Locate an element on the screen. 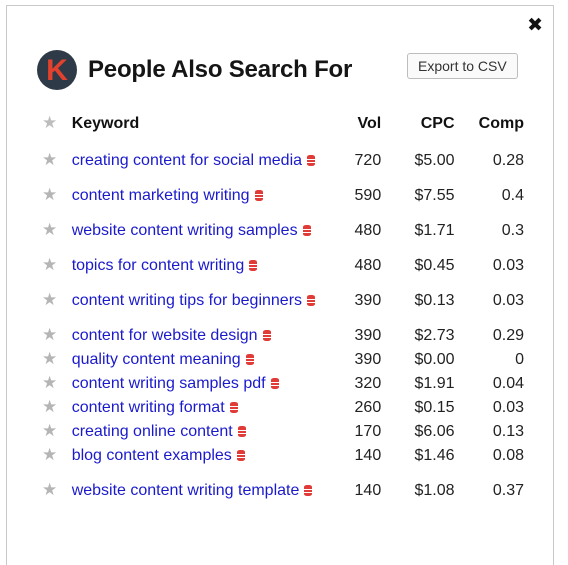 This screenshot has width=568, height=565. table-row: ★ content writing samples pdf 320 $1.91 0.04 is located at coordinates (281, 384).